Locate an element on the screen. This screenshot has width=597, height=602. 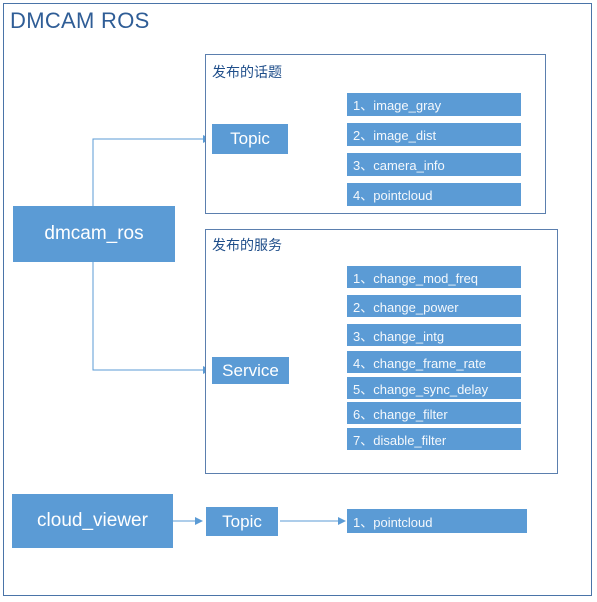
viewer-topic-item: 1、pointcloud is located at coordinates (437, 521).